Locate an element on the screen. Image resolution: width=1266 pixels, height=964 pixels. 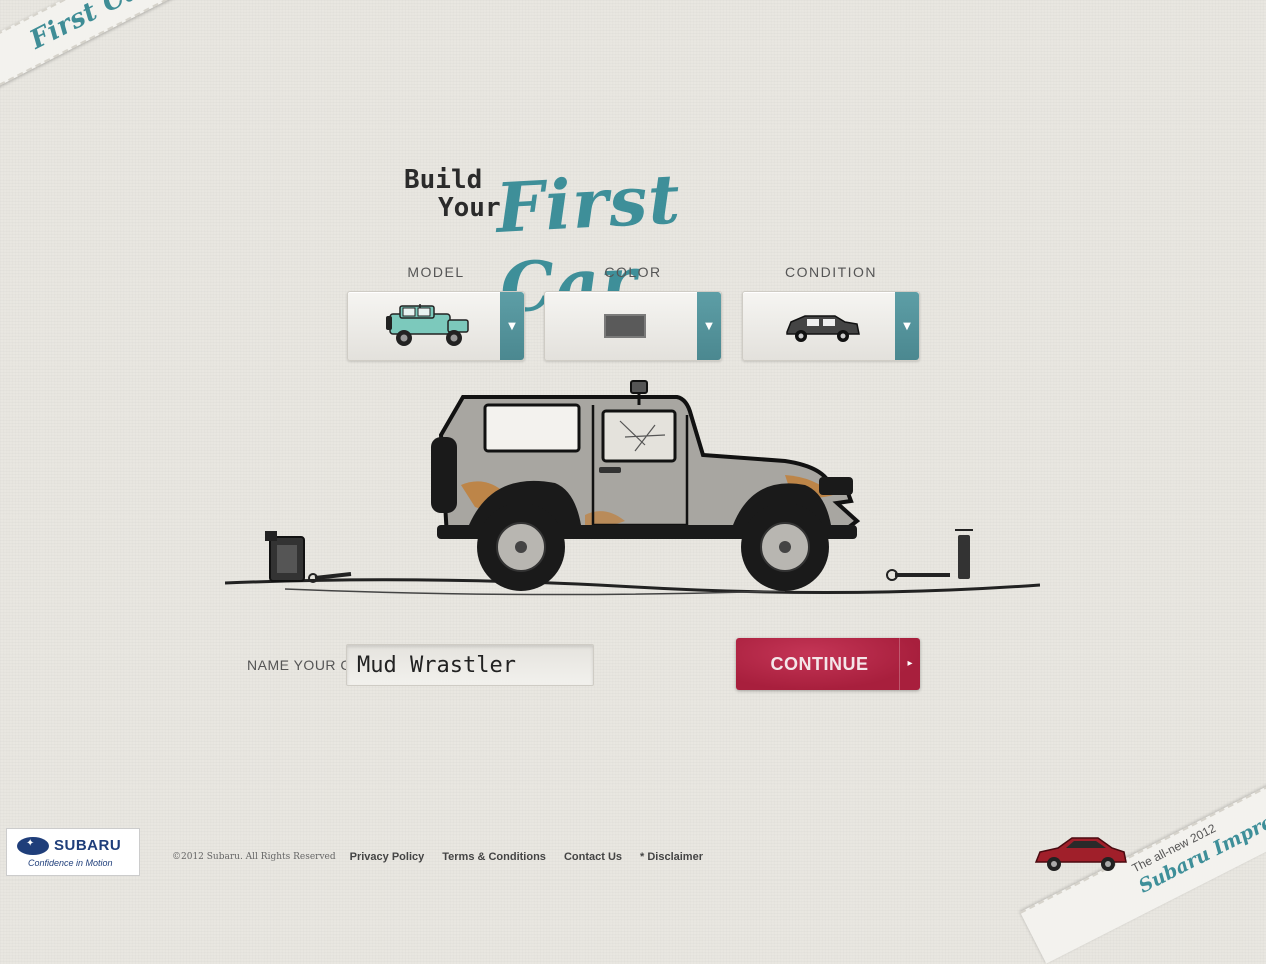
color-dropdown-arrow: ▼ is located at coordinates (709, 326).